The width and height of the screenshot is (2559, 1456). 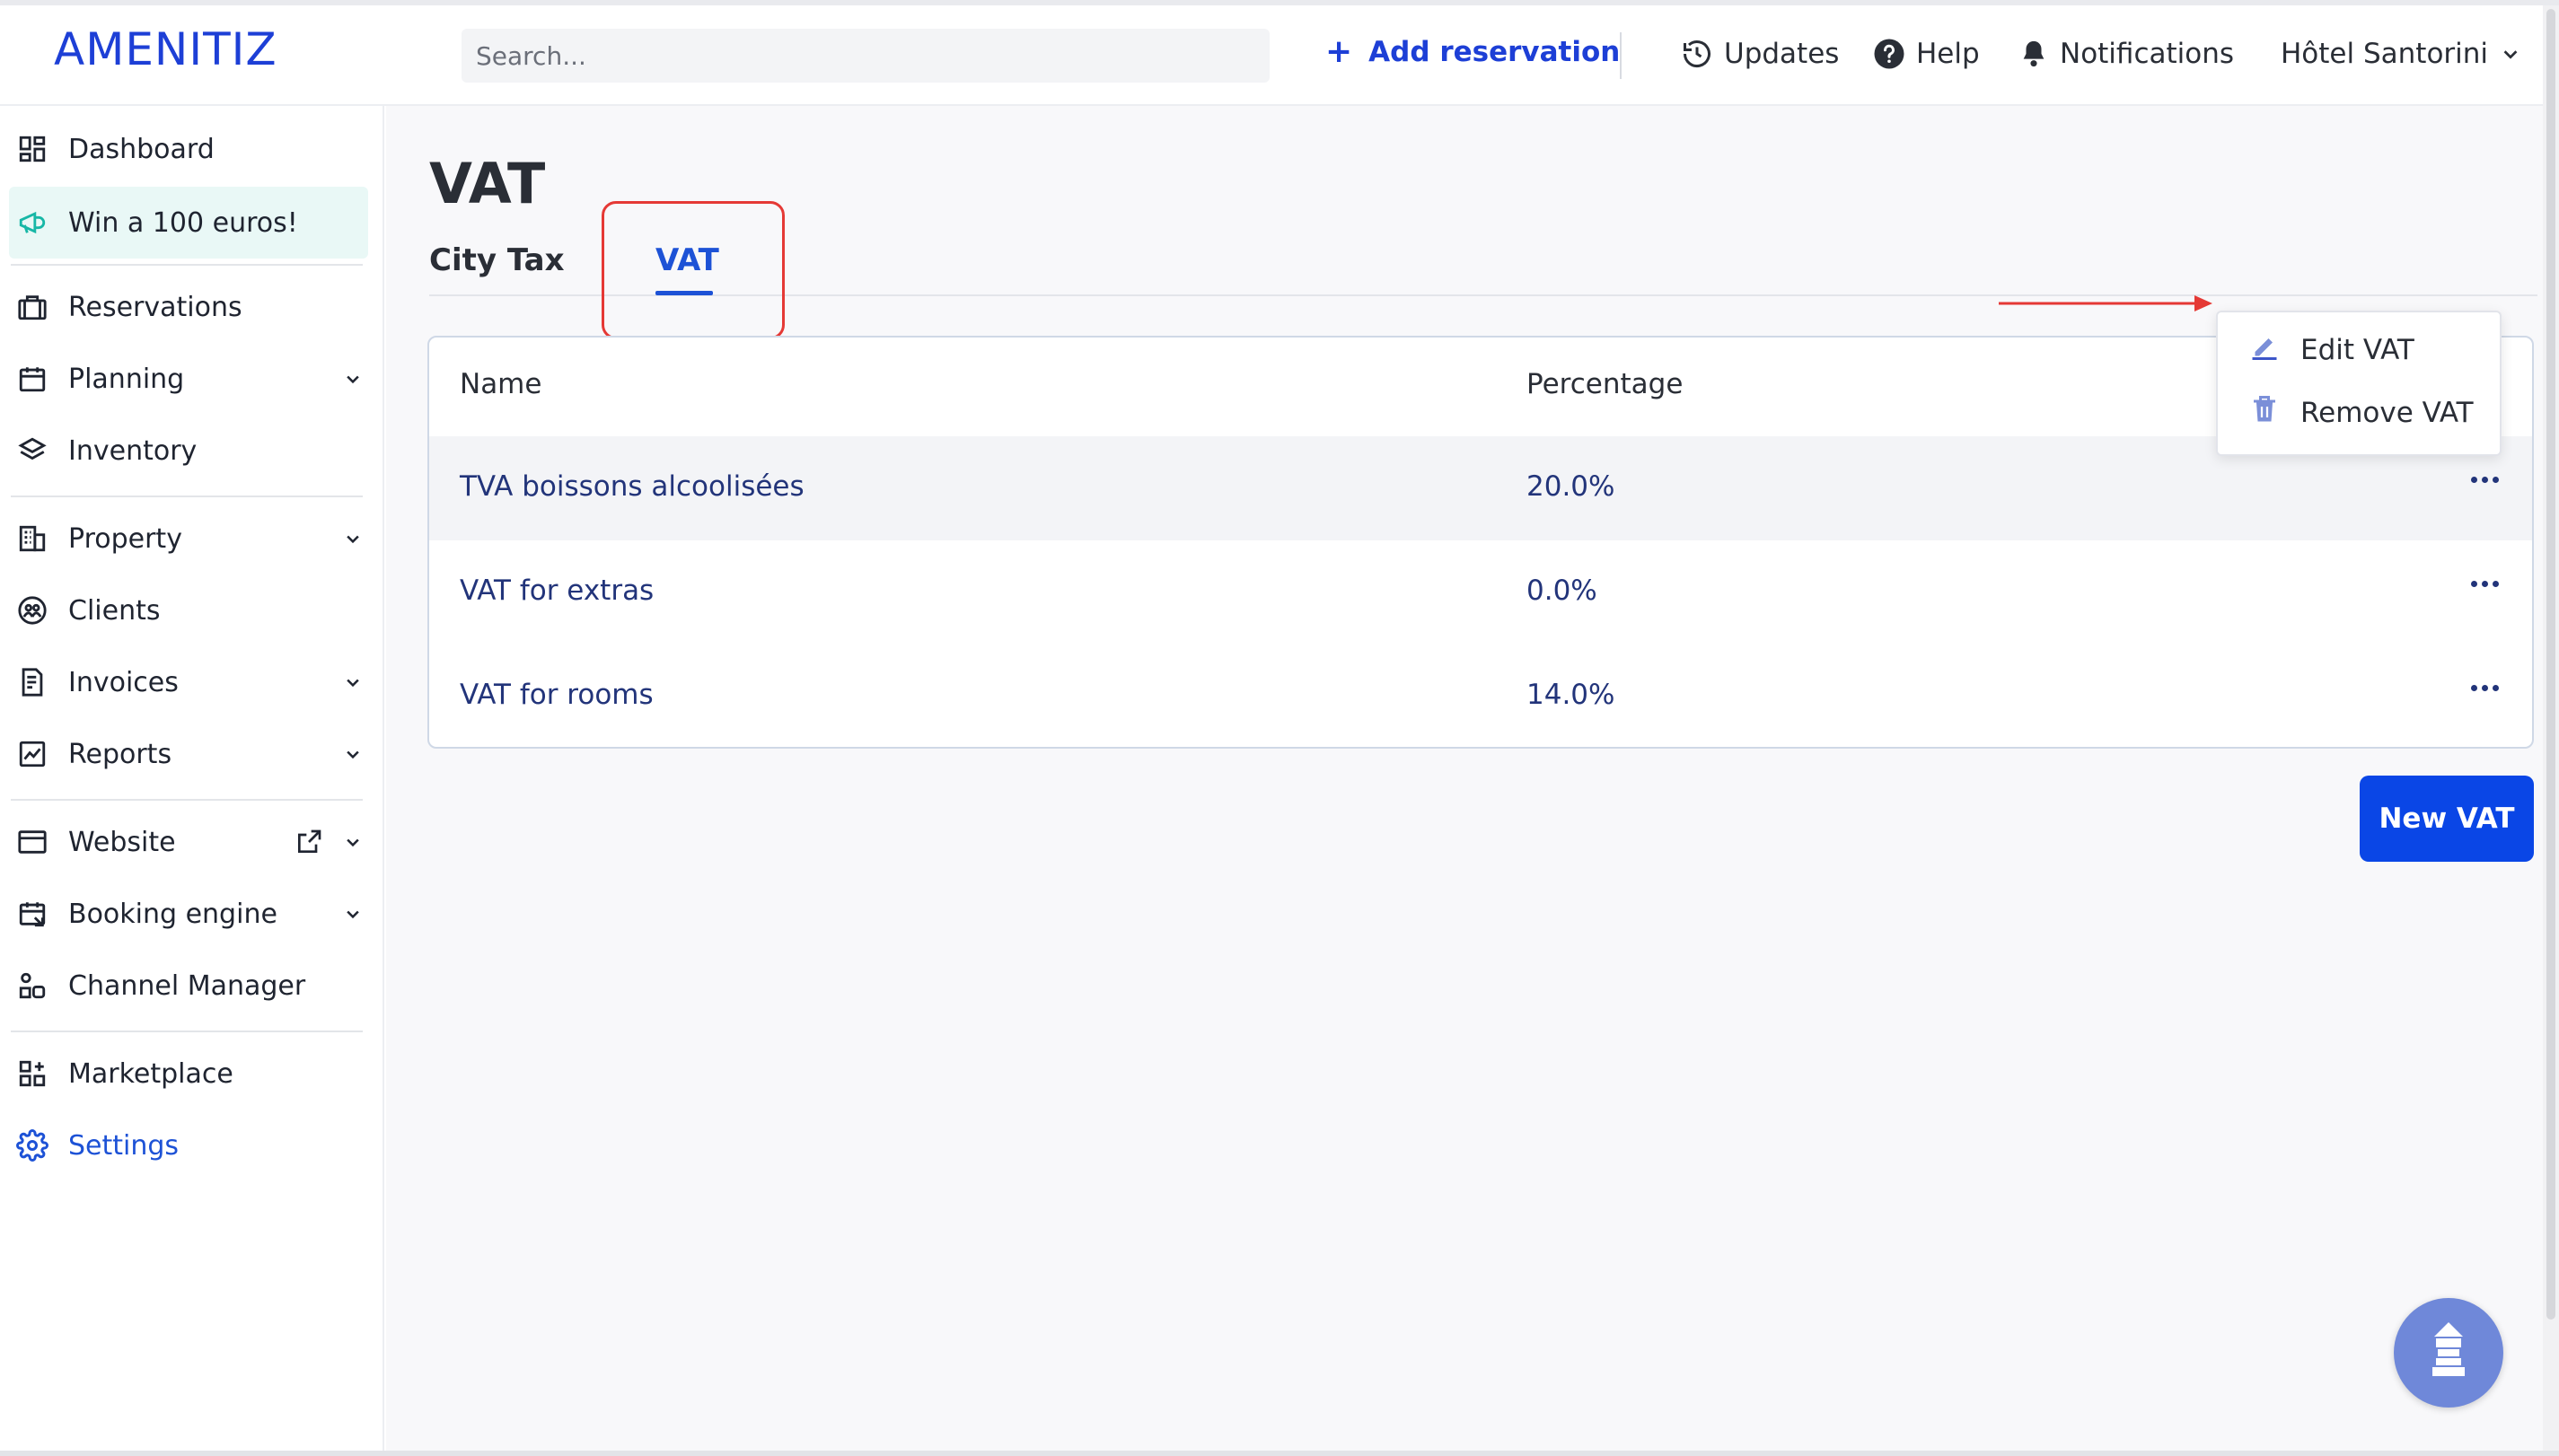 I want to click on calendar-icon, so click(x=32, y=379).